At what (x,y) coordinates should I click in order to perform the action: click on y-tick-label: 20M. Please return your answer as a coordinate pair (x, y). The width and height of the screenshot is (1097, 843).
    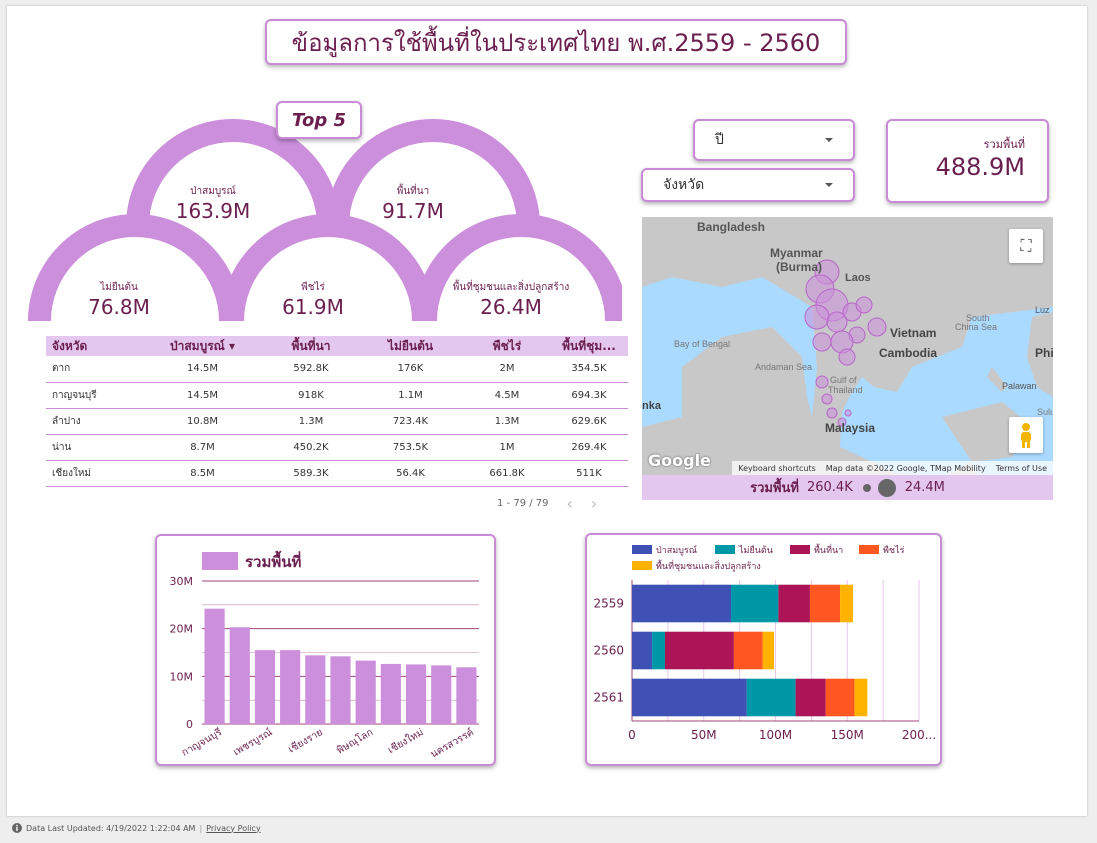
    Looking at the image, I should click on (182, 629).